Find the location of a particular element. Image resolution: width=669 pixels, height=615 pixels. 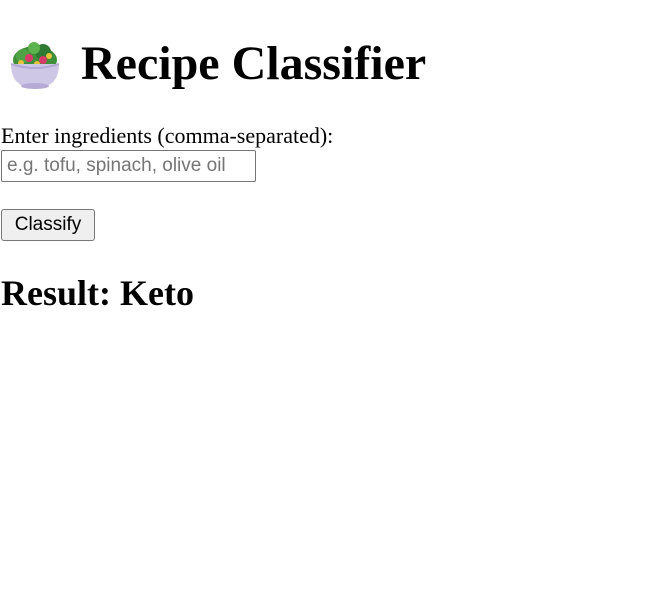

title-row: Recipe Classifier is located at coordinates (216, 64).